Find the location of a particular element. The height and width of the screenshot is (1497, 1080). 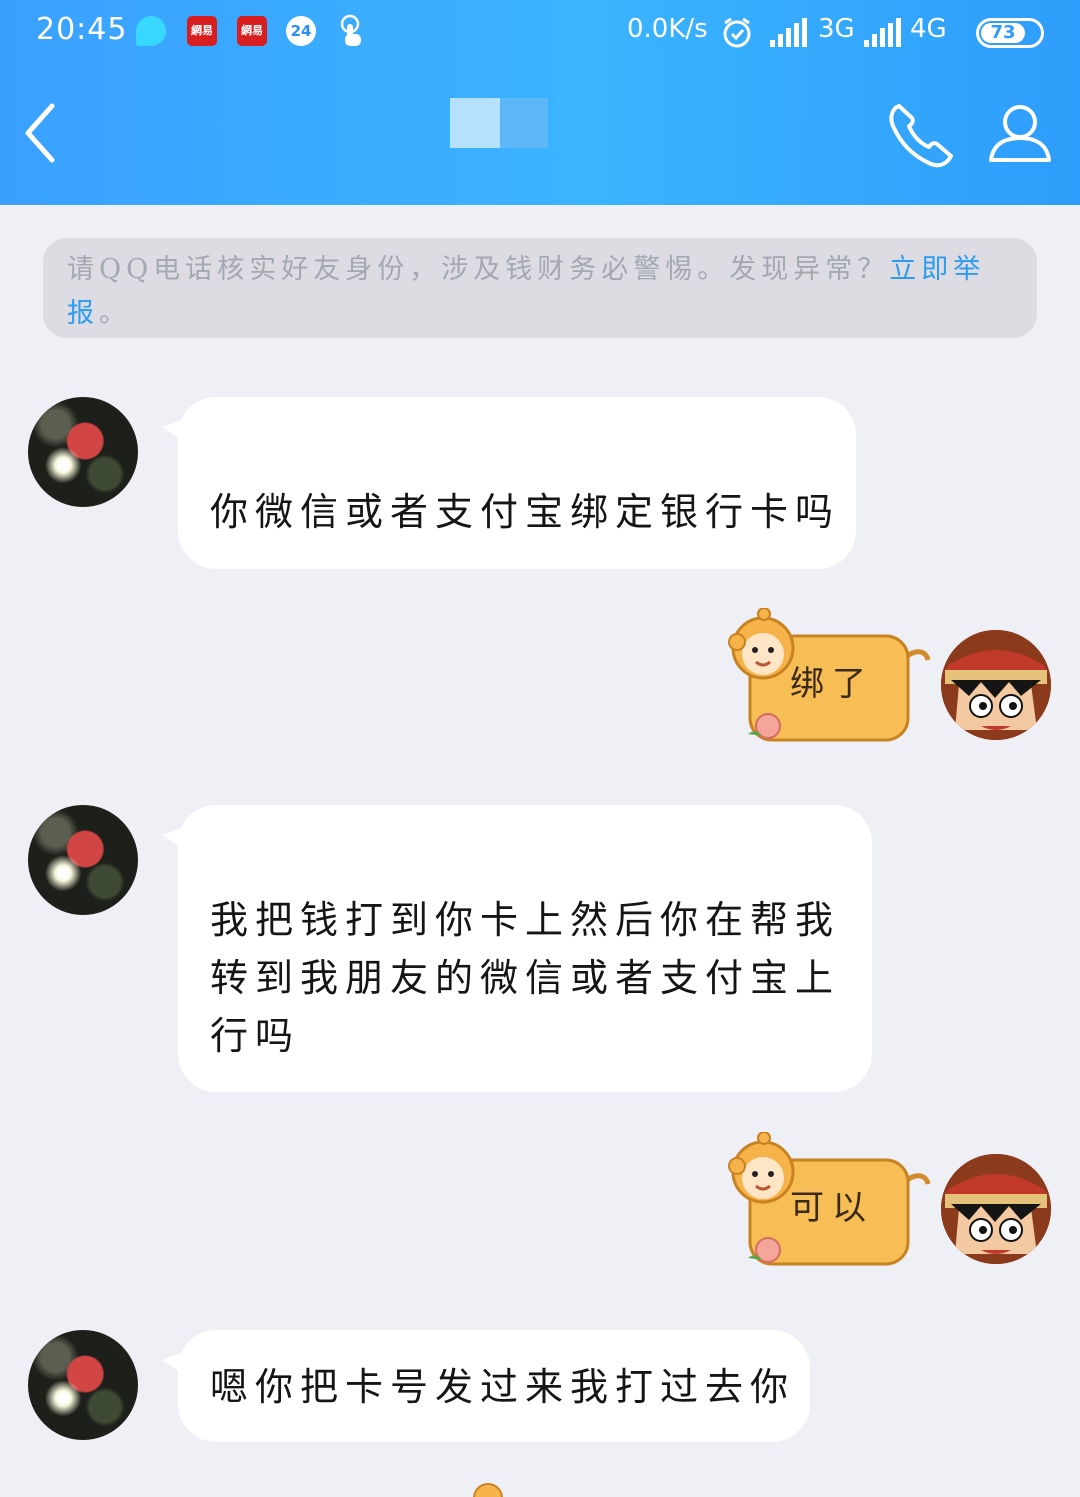

title-bar: 20:45 網易 網易 24 0.0K/s 3G 4G 73 is located at coordinates (540, 102).